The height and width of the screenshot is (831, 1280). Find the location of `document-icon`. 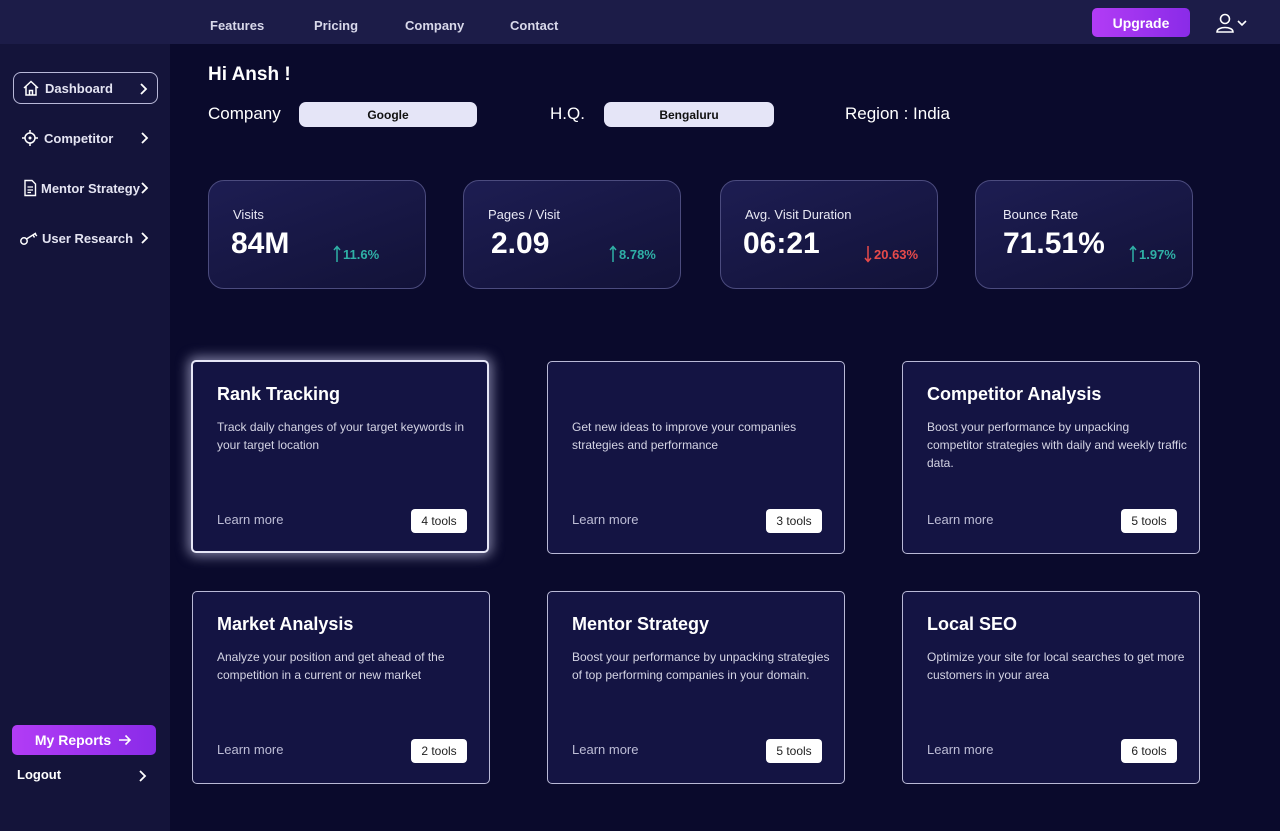

document-icon is located at coordinates (30, 188).